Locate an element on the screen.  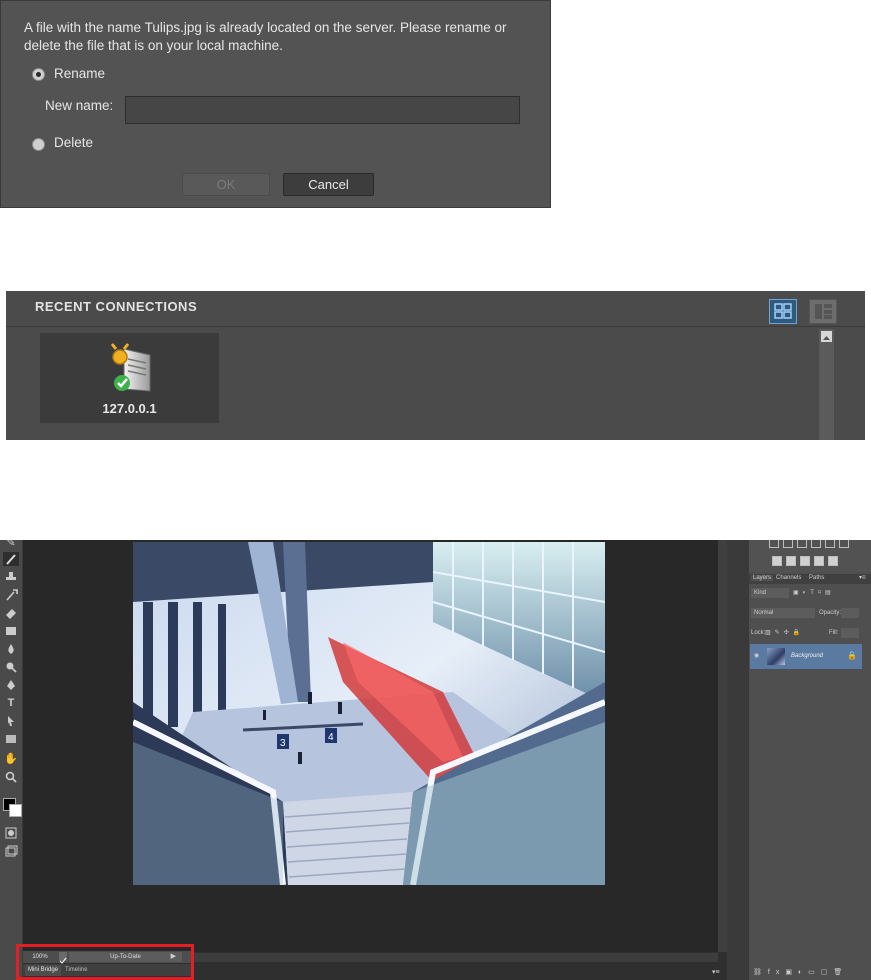
screen-mode-icon is located at coordinates (11, 851).